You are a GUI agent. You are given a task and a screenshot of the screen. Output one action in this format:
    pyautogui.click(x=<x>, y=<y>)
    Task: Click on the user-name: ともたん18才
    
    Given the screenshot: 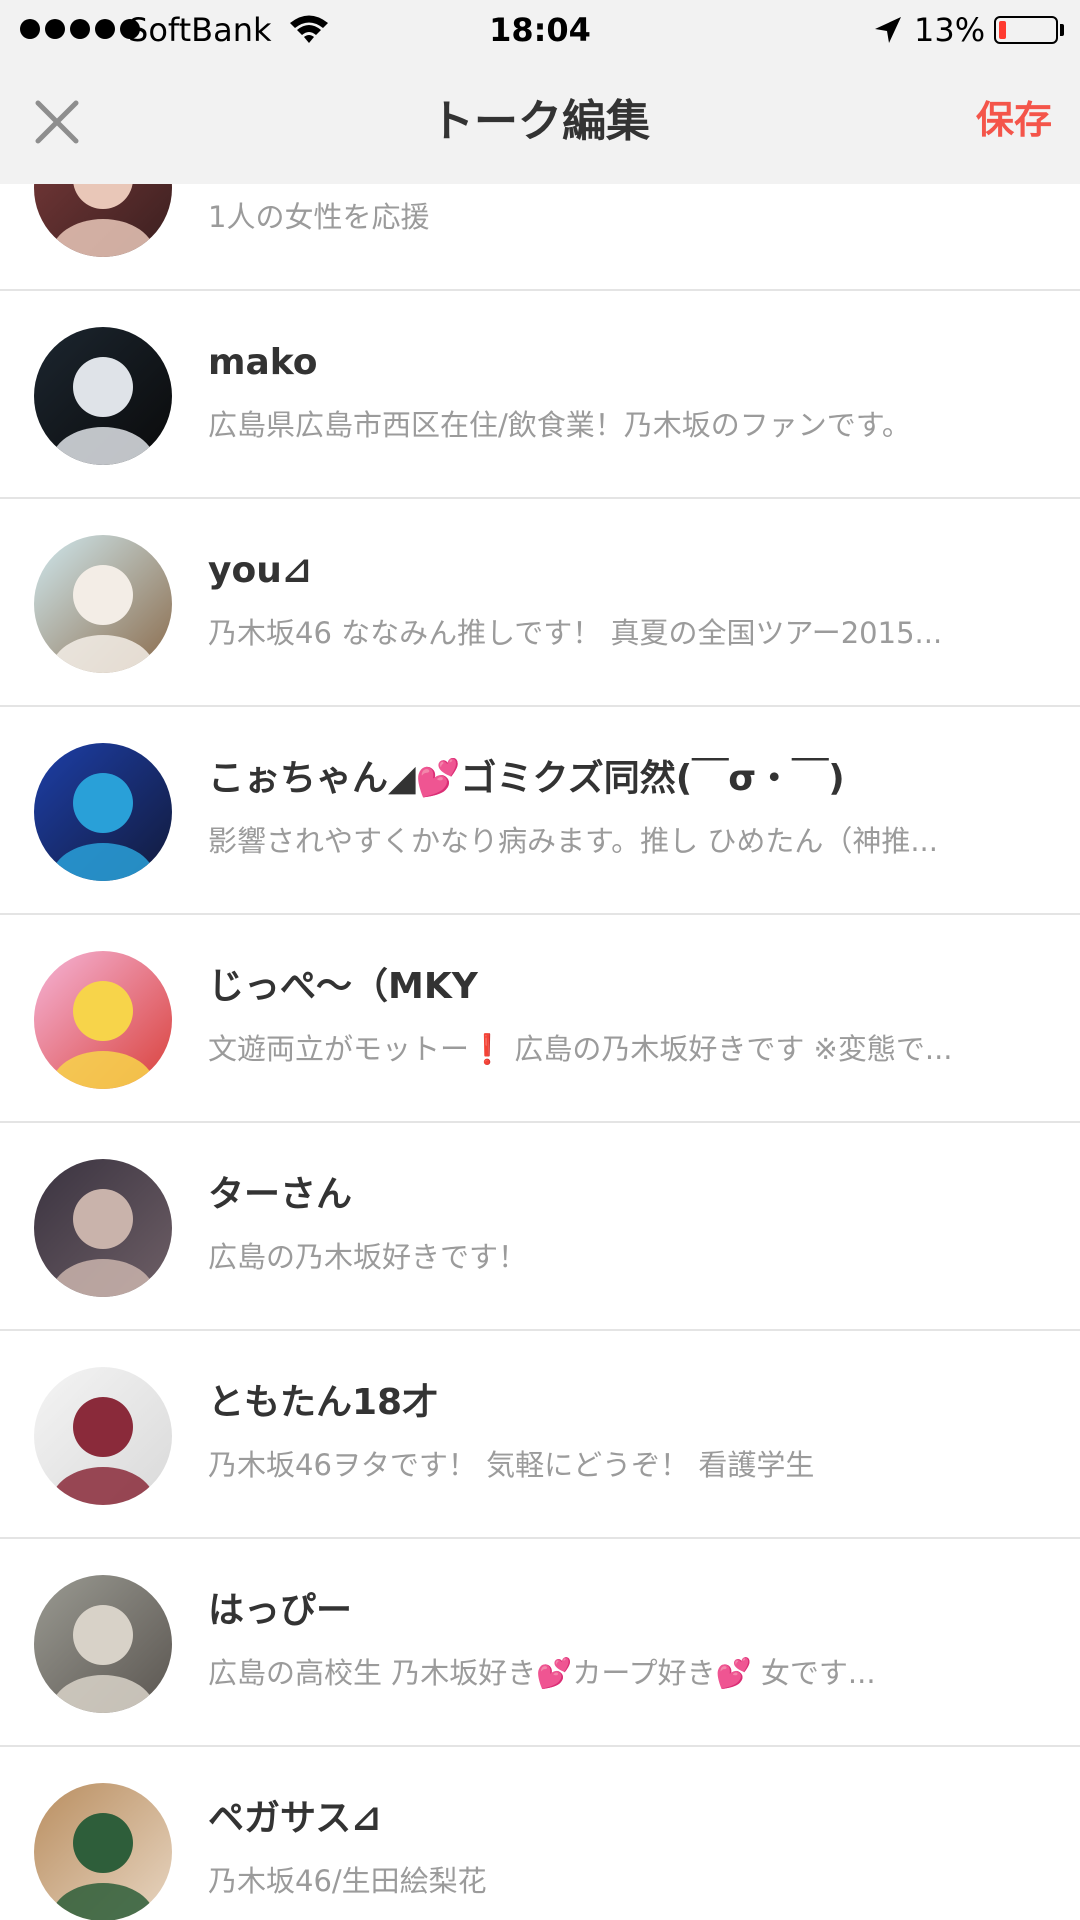 What is the action you would take?
    pyautogui.click(x=323, y=1402)
    